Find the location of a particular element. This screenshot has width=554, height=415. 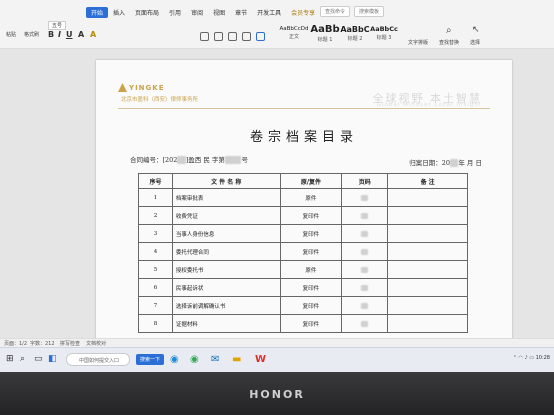

style-heading-3: AaBbCc 标题 3 is located at coordinates (384, 33).